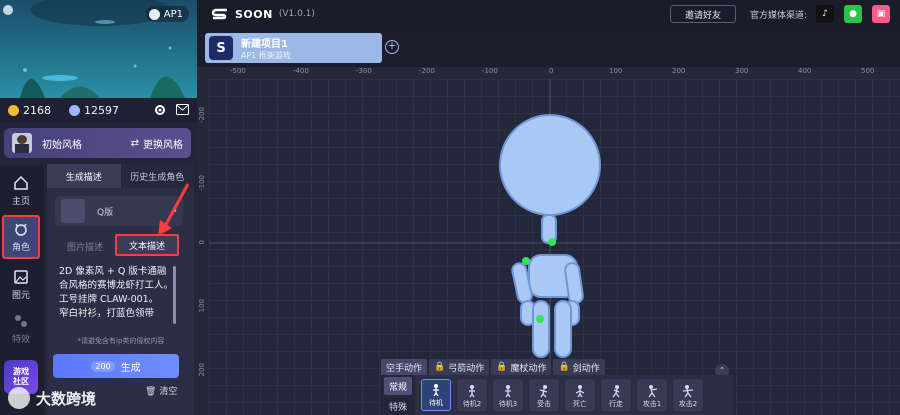 This screenshot has height=415, width=900. I want to click on brand-name: SOON, so click(254, 14).